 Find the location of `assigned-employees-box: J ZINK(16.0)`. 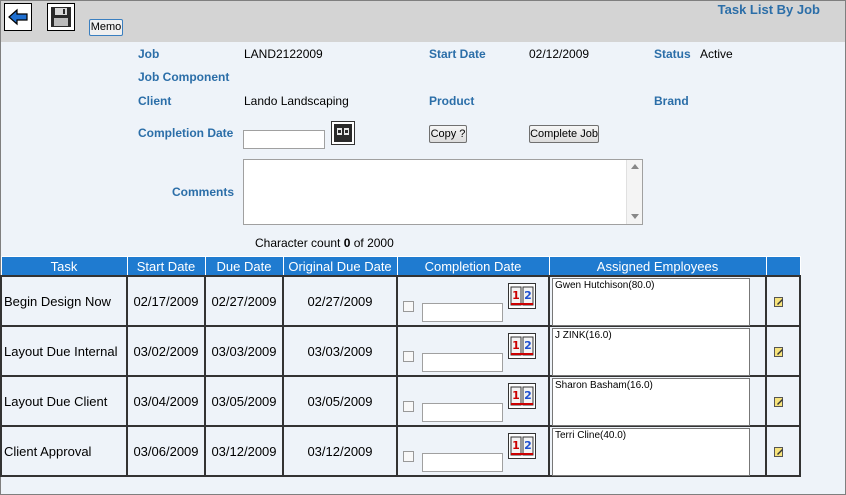

assigned-employees-box: J ZINK(16.0) is located at coordinates (651, 352).